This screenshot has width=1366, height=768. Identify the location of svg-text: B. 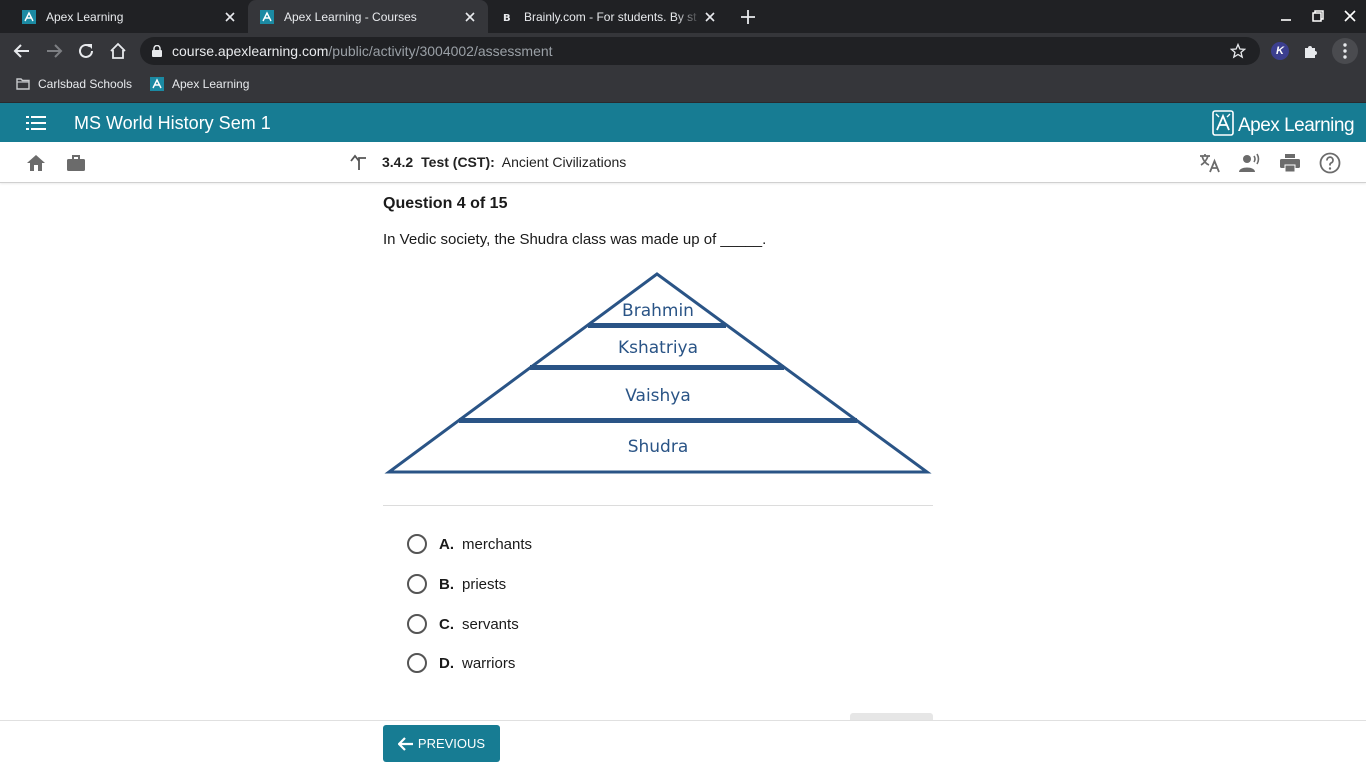
(507, 18).